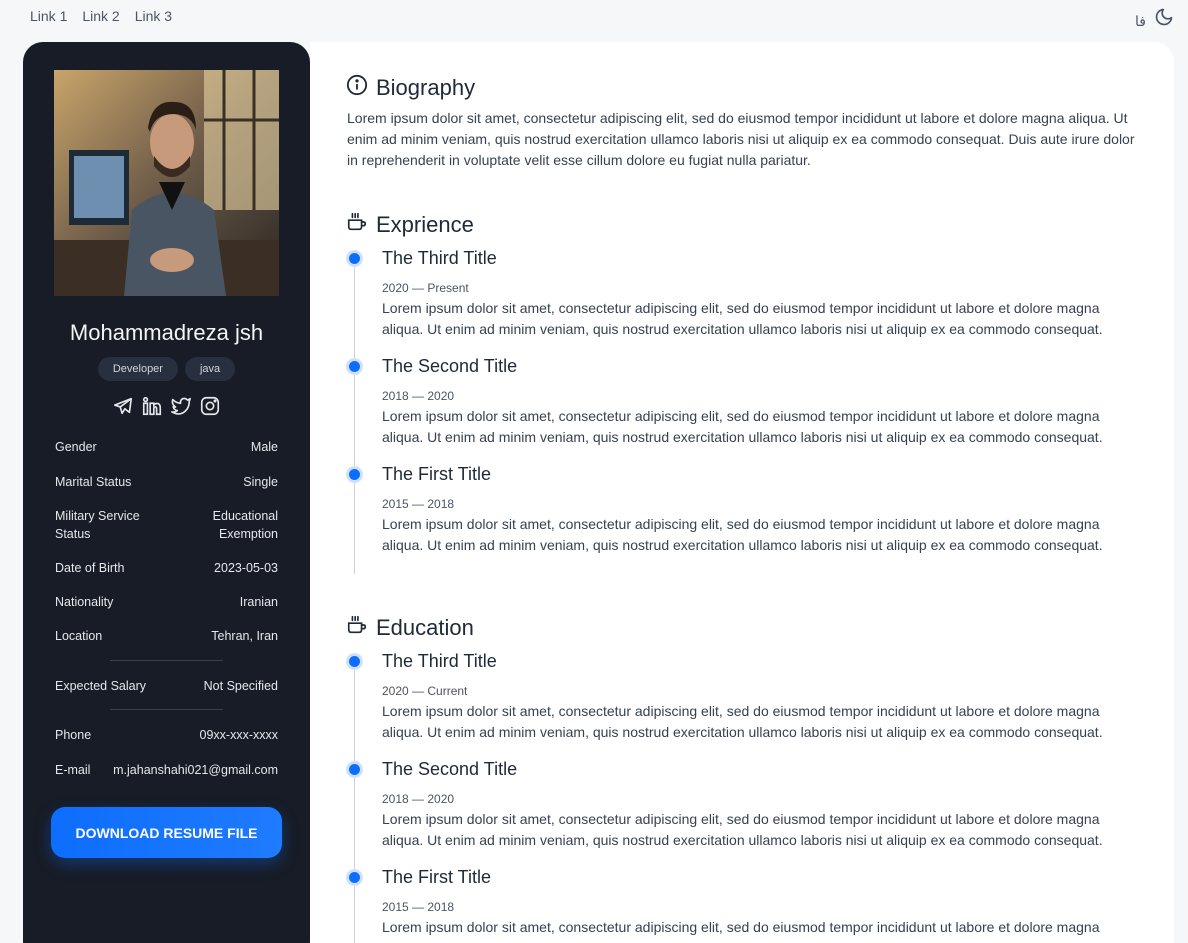 This screenshot has height=943, width=1188. I want to click on telegram-icon, so click(123, 408).